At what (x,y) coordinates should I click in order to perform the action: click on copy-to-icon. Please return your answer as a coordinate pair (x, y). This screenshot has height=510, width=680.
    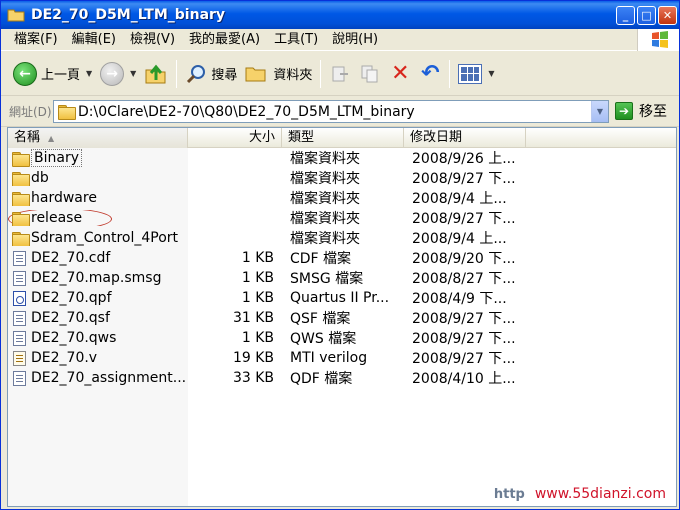
    Looking at the image, I should click on (370, 74).